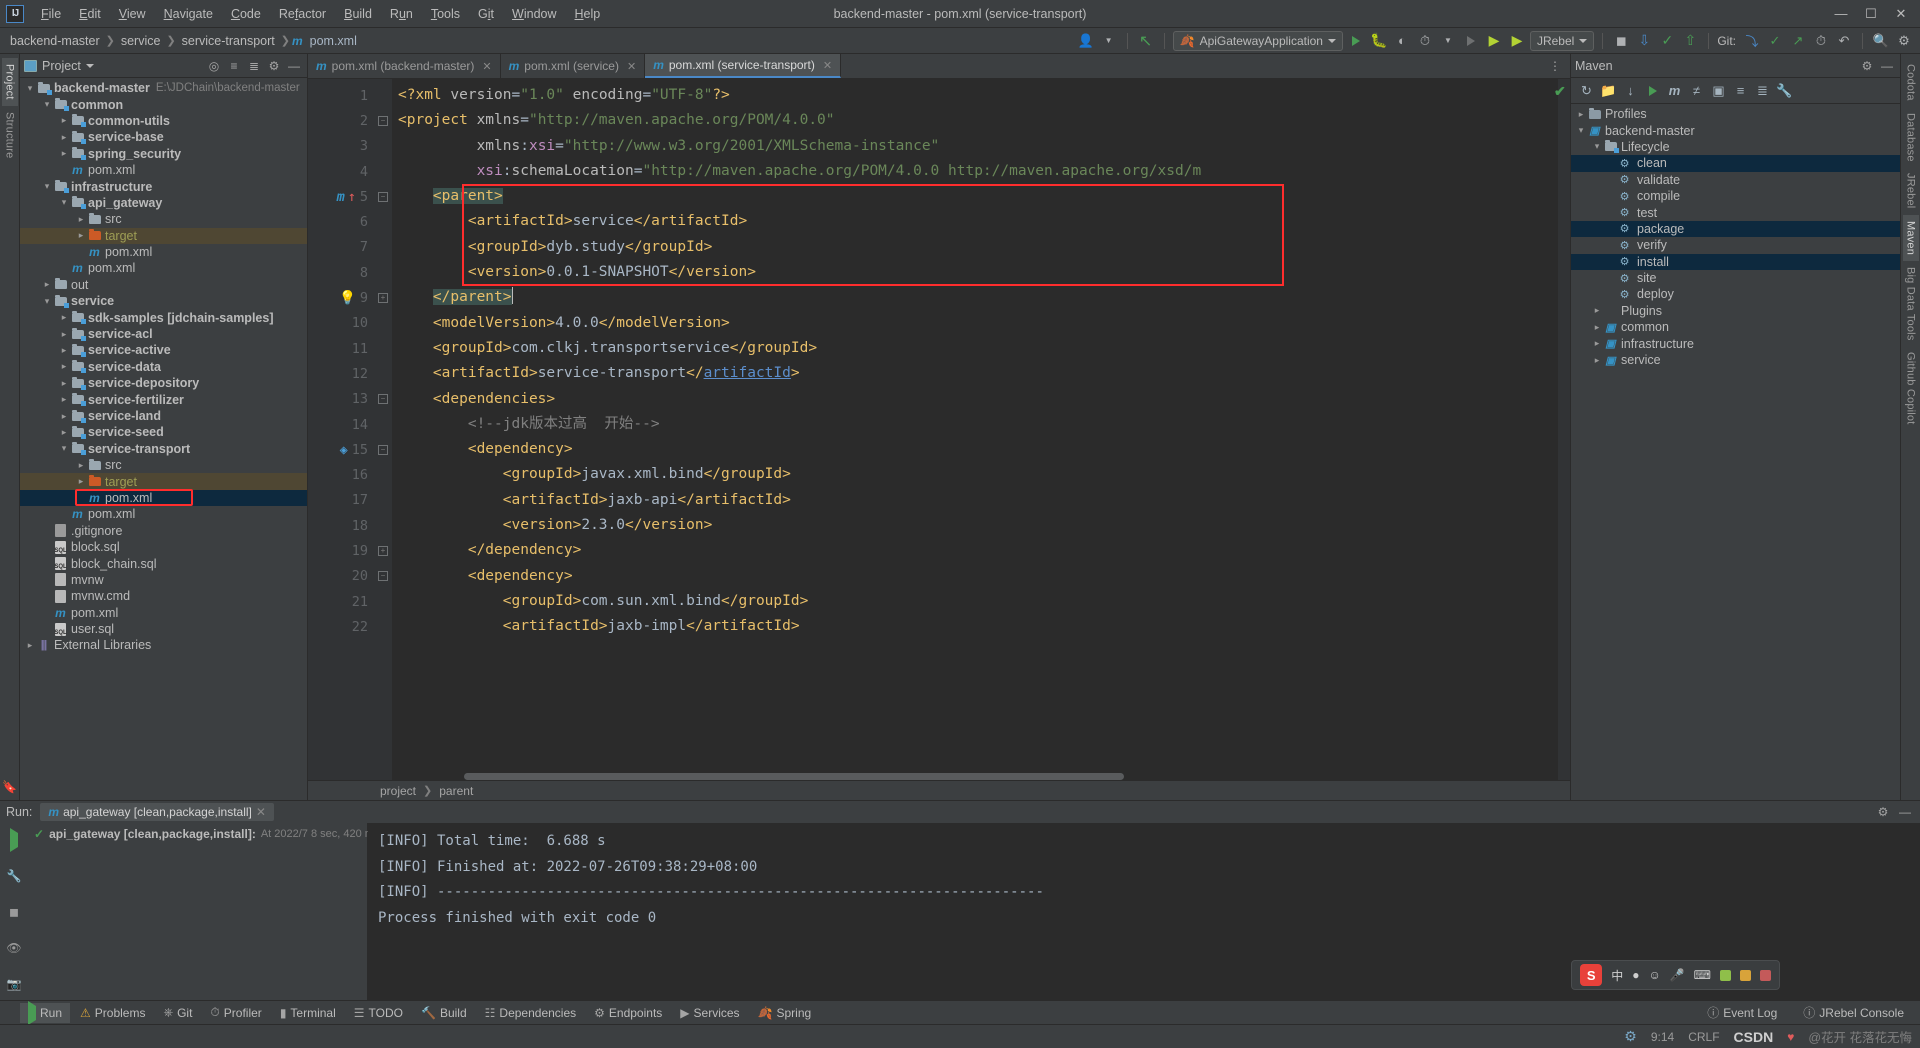 This screenshot has height=1048, width=1920. What do you see at coordinates (228, 41) in the screenshot?
I see `breadcrumb-item-module: service-transport` at bounding box center [228, 41].